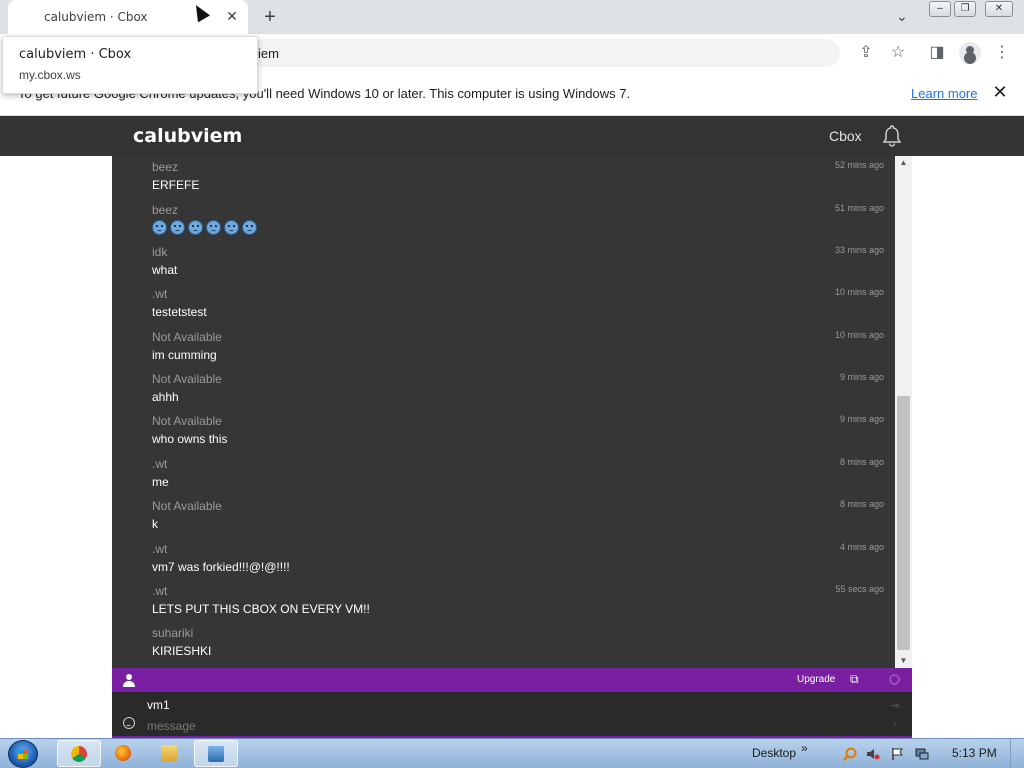 Image resolution: width=1024 pixels, height=768 pixels. What do you see at coordinates (50, 75) in the screenshot?
I see `hovercard-url: my.cbox.ws` at bounding box center [50, 75].